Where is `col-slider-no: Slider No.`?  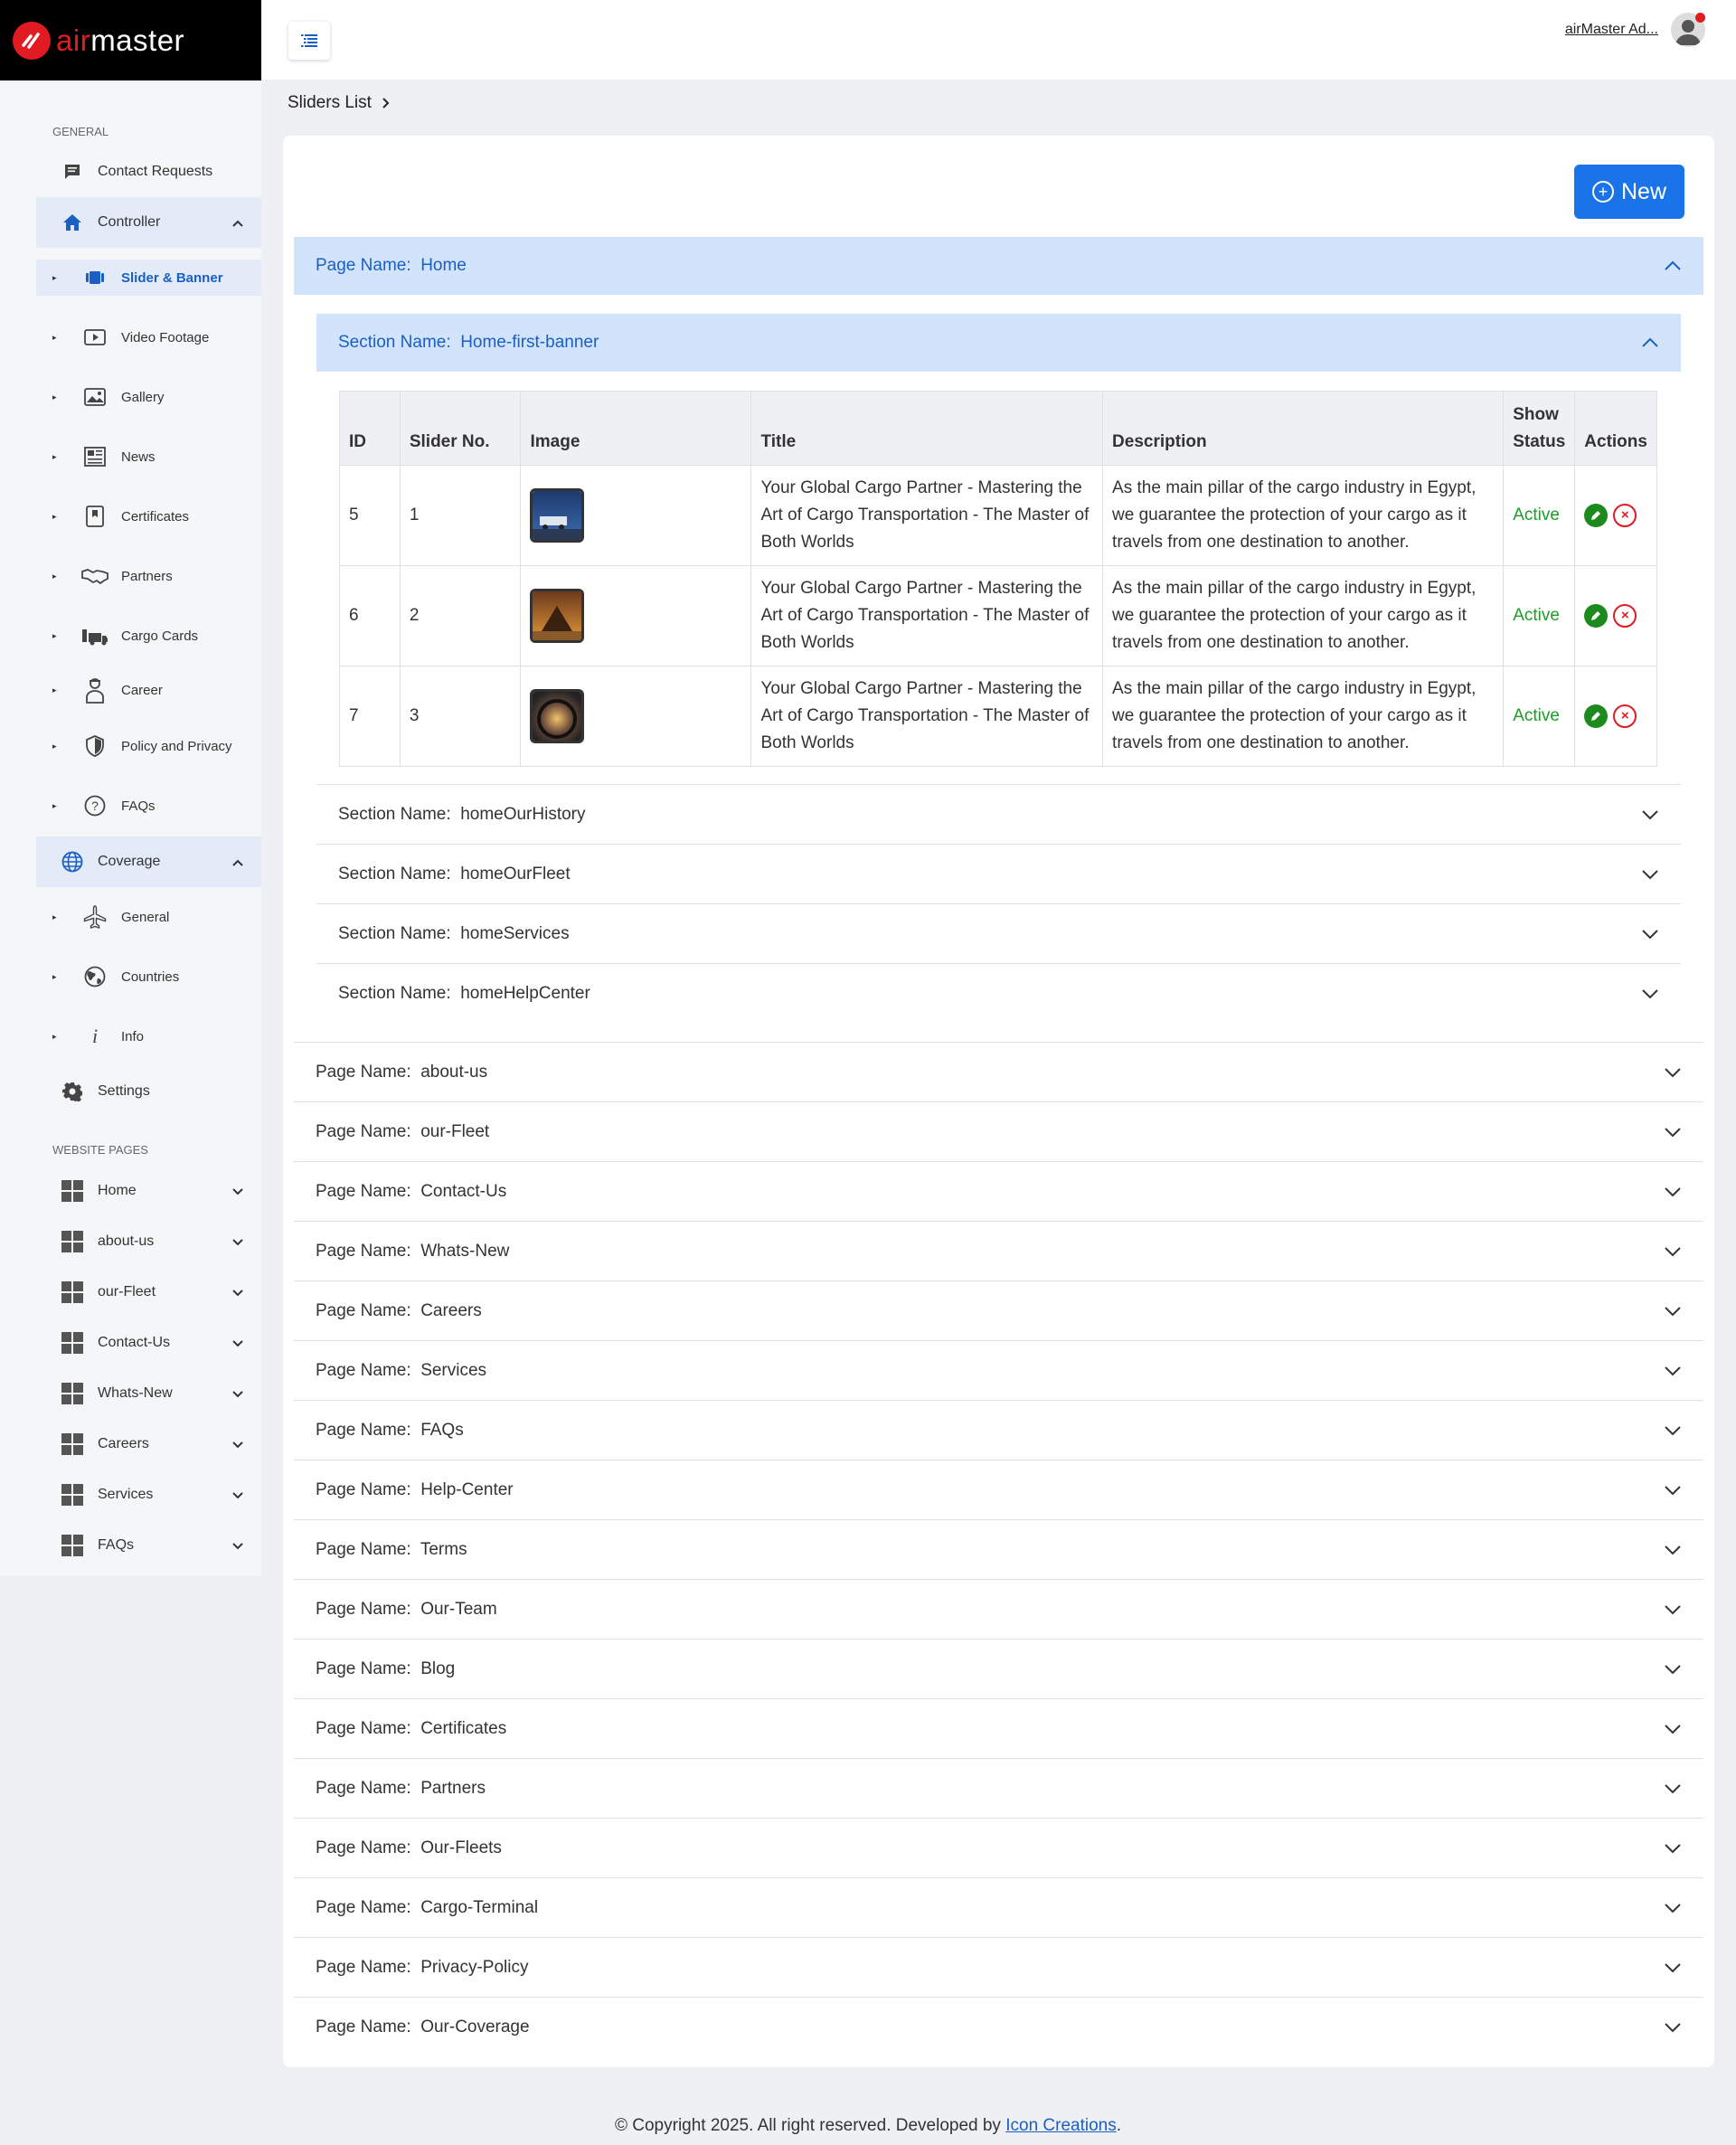
col-slider-no: Slider No. is located at coordinates (460, 428).